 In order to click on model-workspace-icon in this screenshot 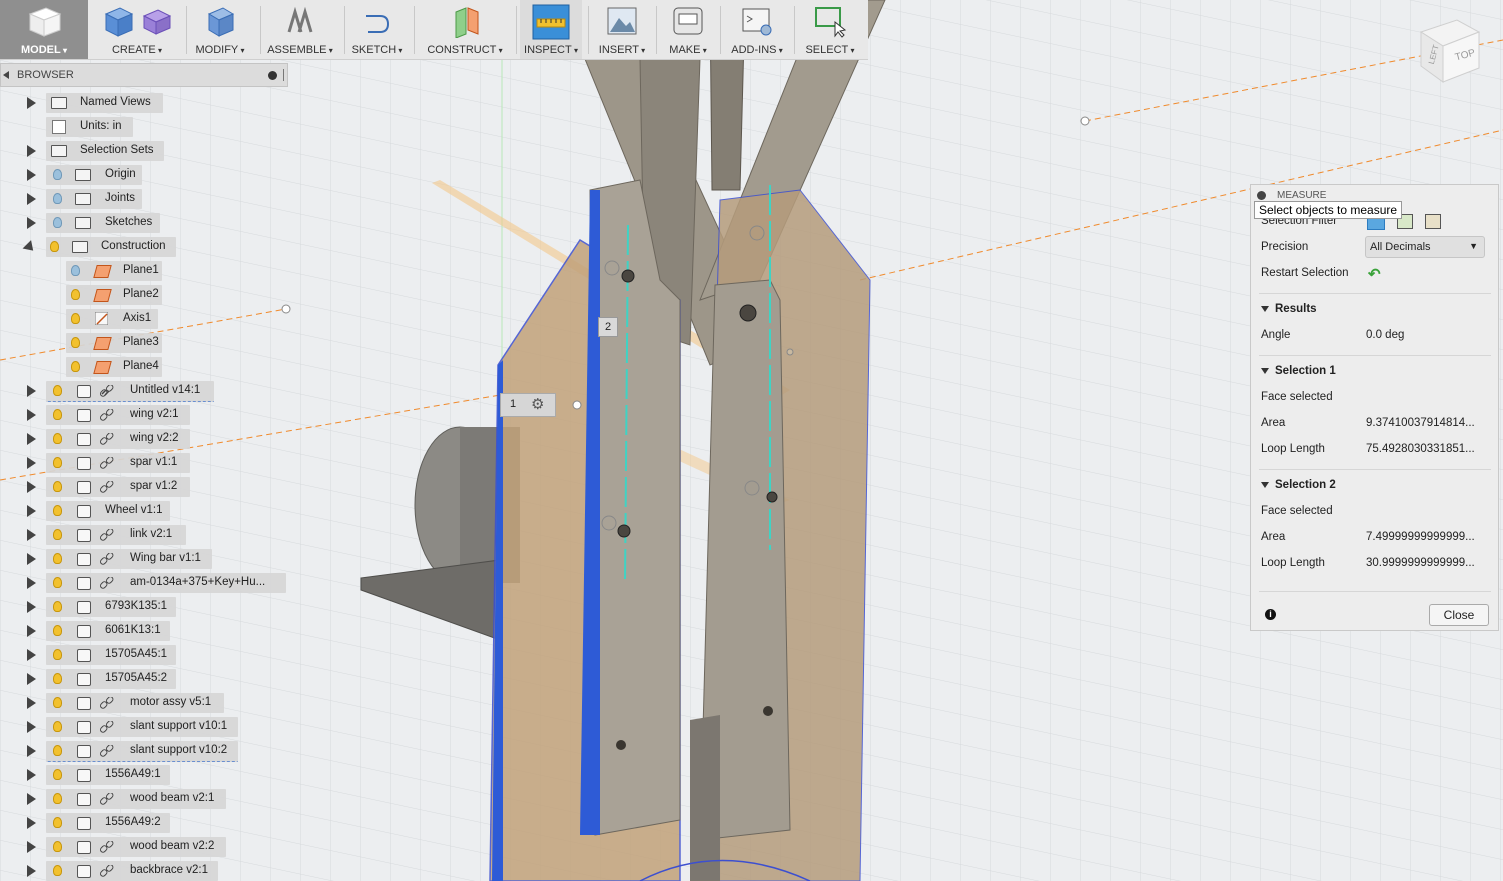, I will do `click(45, 22)`.